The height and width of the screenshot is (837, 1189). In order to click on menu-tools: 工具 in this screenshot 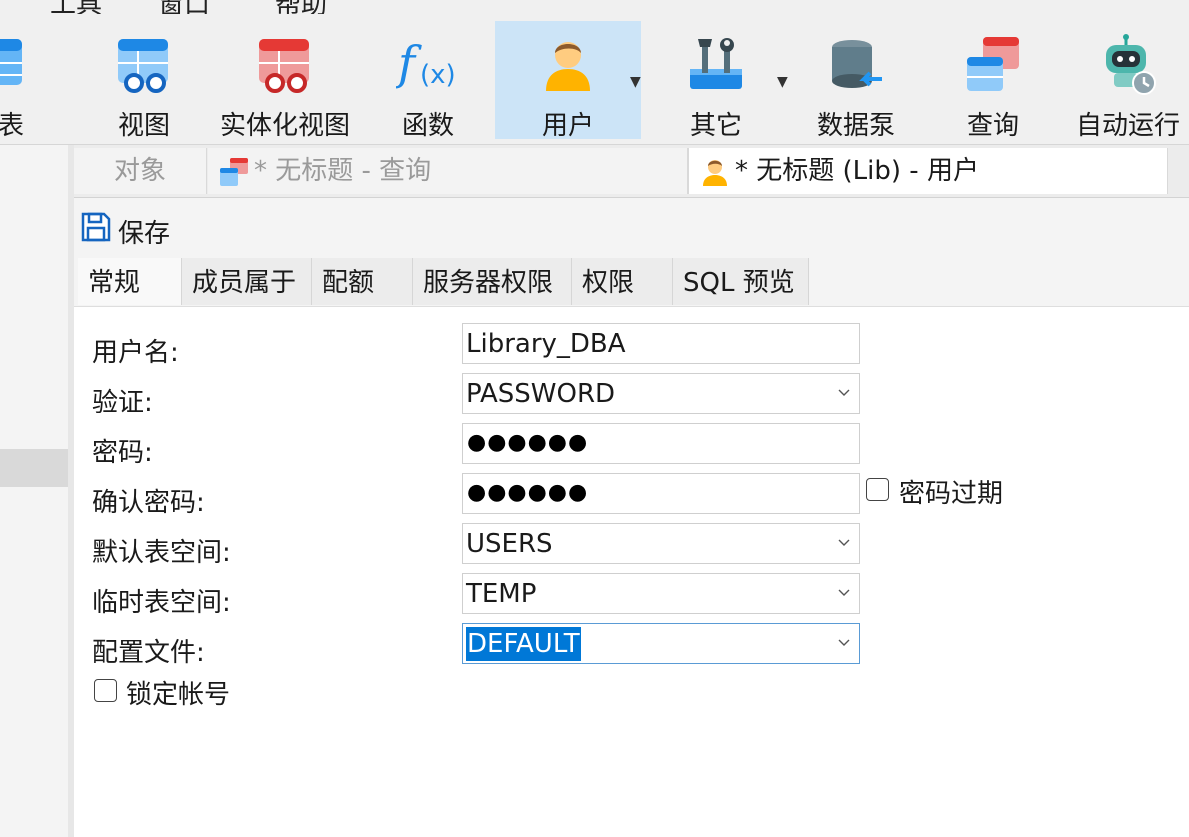, I will do `click(76, 7)`.